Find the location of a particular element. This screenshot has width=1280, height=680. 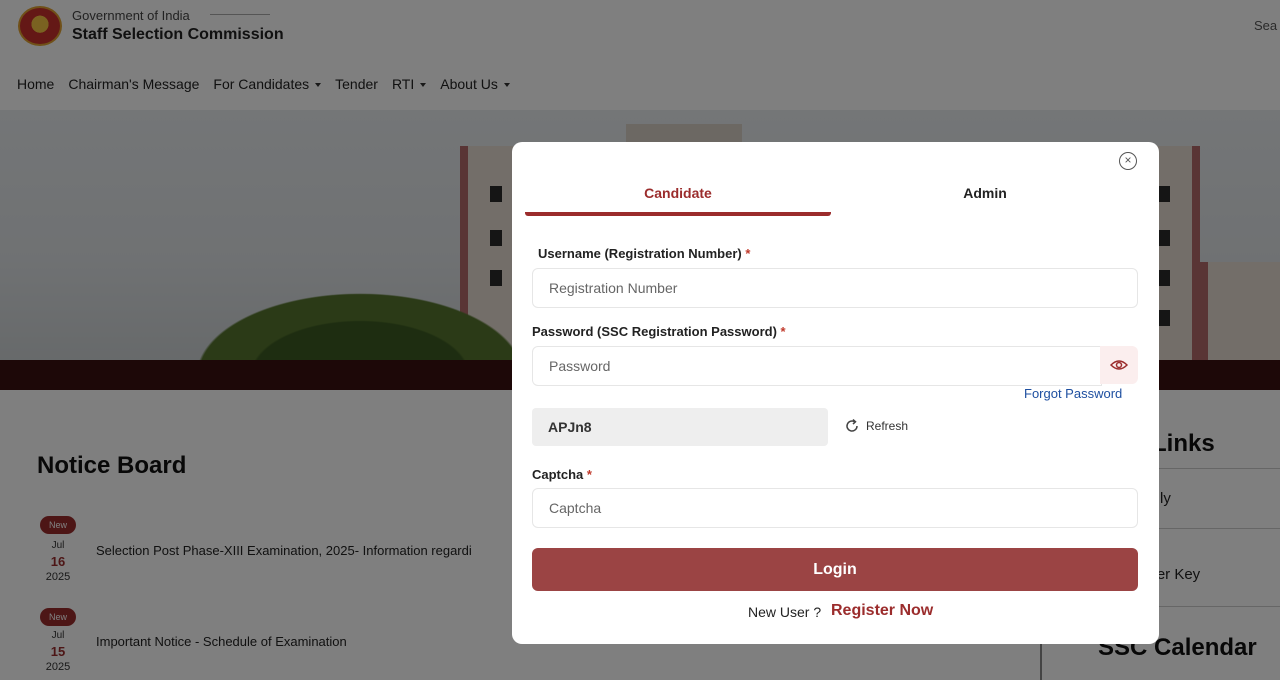

show-password-button is located at coordinates (1119, 365).